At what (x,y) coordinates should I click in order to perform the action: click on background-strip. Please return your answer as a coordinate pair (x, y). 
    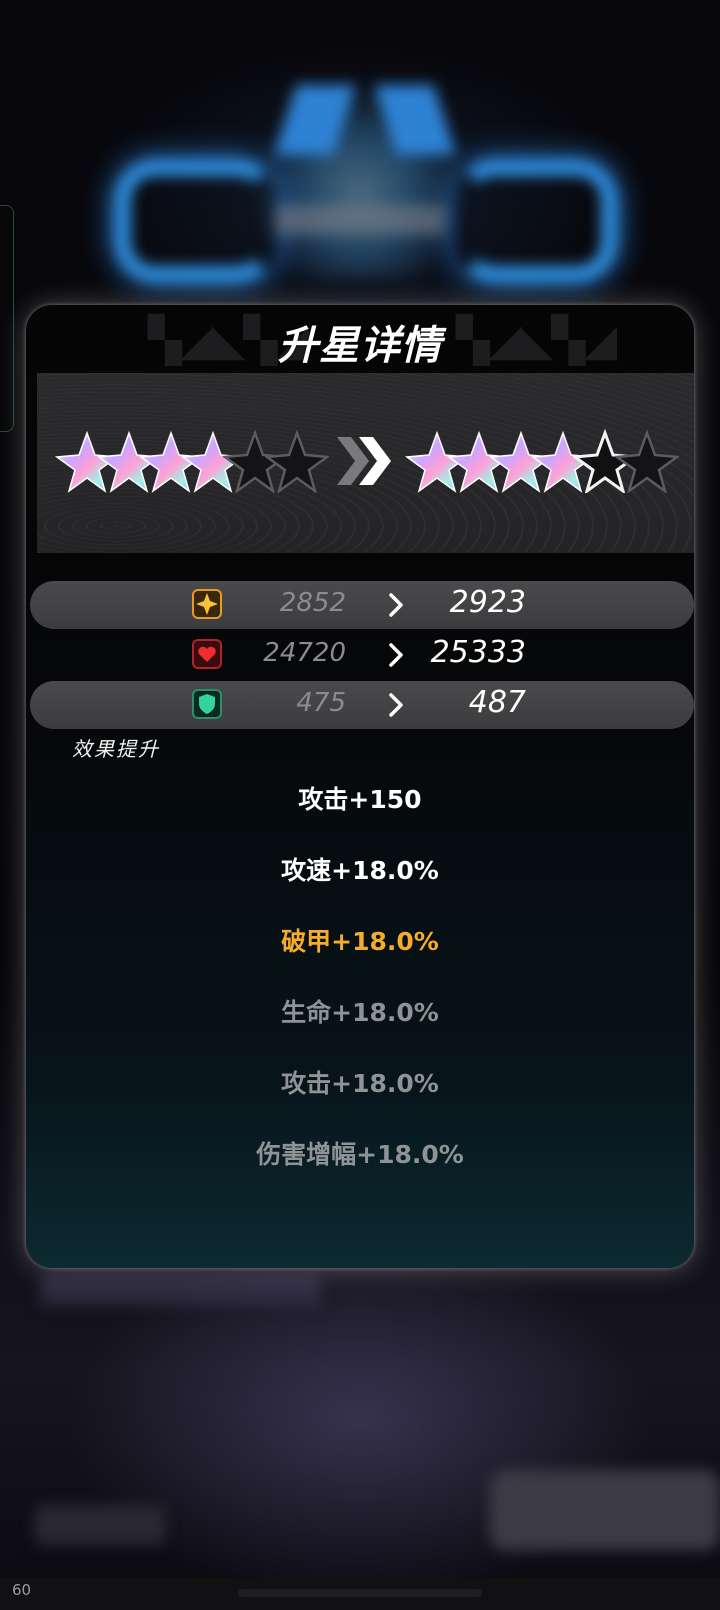
    Looking at the image, I should click on (180, 1290).